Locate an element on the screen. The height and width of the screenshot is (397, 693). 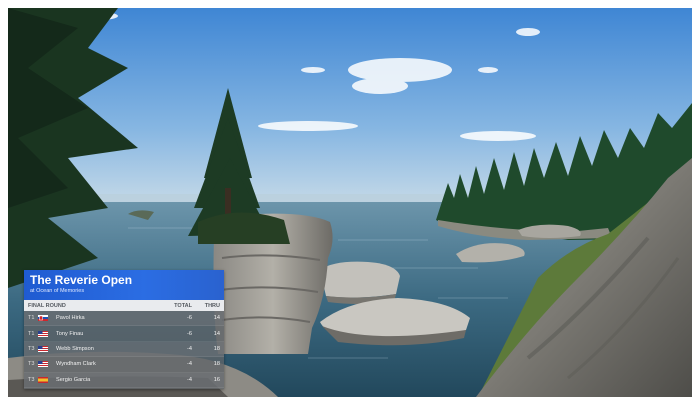
tournament-venue: at Ocean of Memories is located at coordinates (57, 291).